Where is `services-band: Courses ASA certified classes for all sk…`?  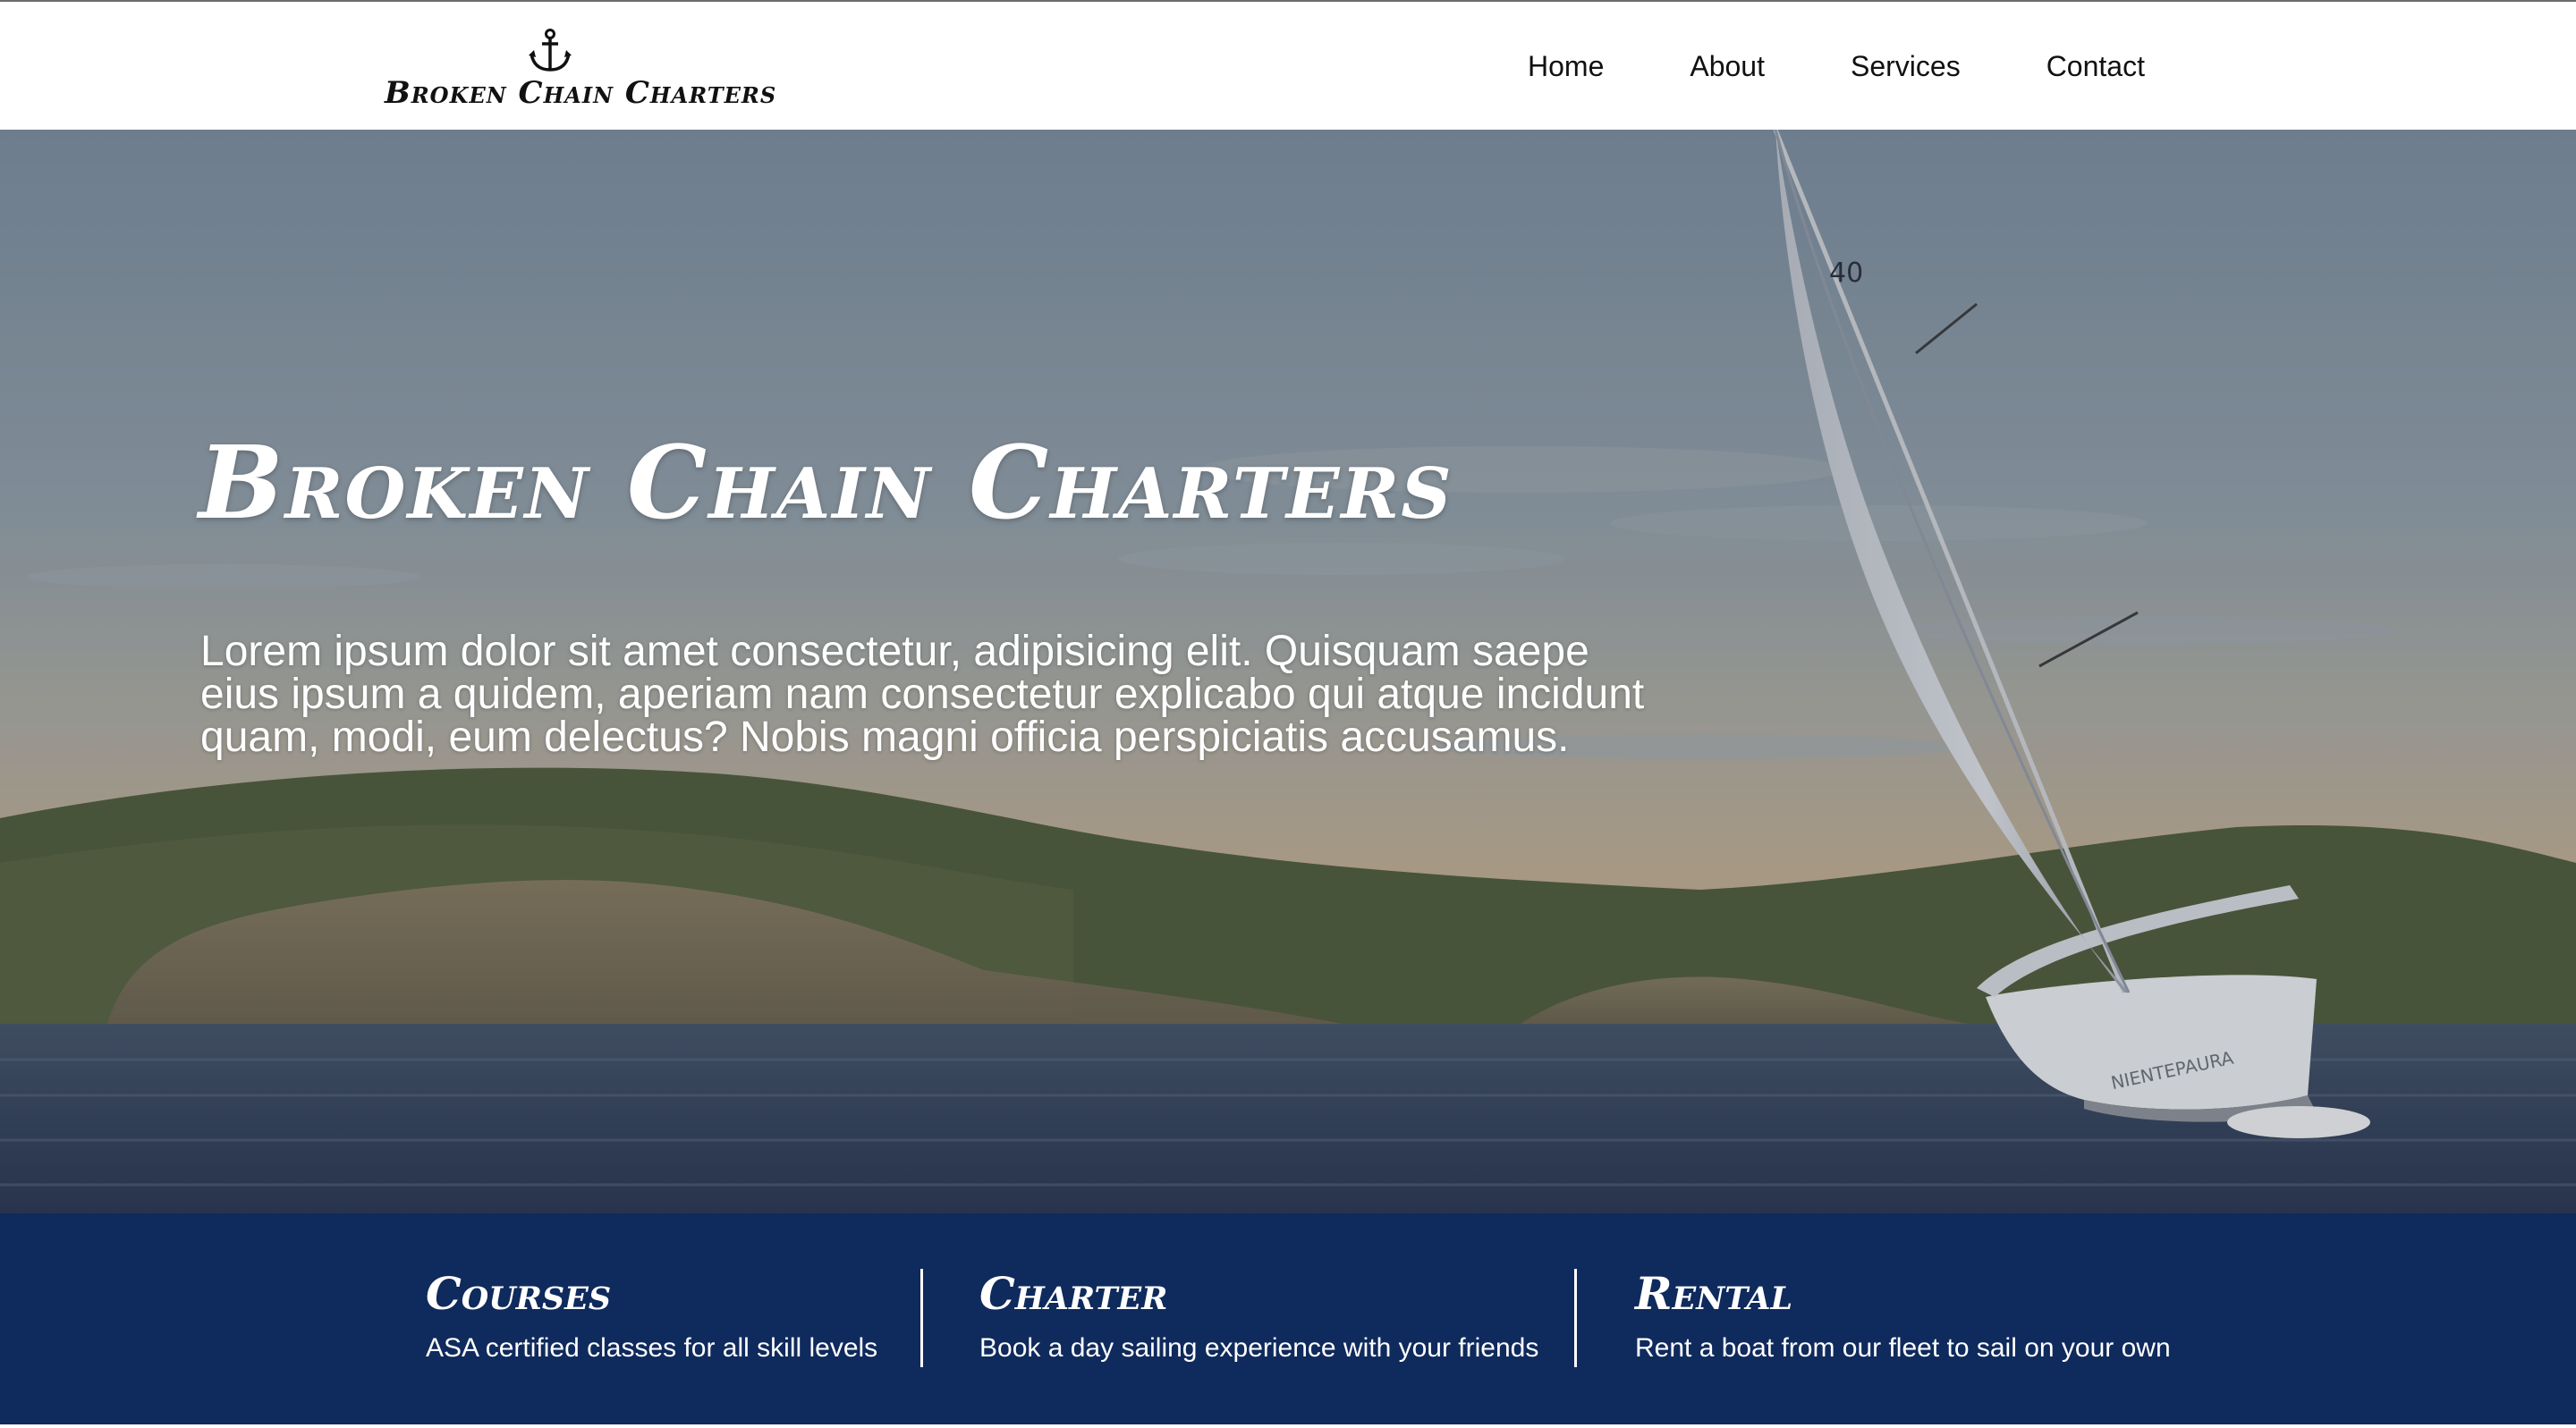
services-band: Courses ASA certified classes for all sk… is located at coordinates (1288, 1318).